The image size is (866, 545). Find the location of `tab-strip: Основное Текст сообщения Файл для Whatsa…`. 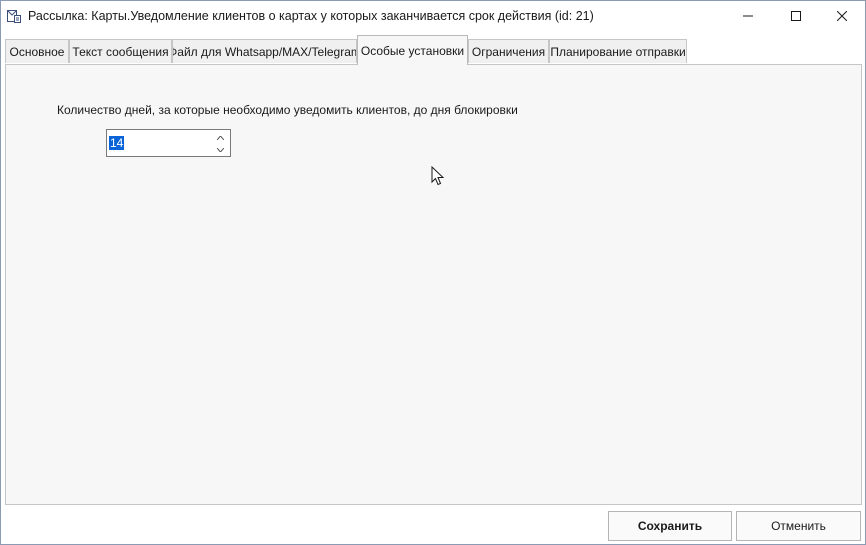

tab-strip: Основное Текст сообщения Файл для Whatsa… is located at coordinates (433, 48).